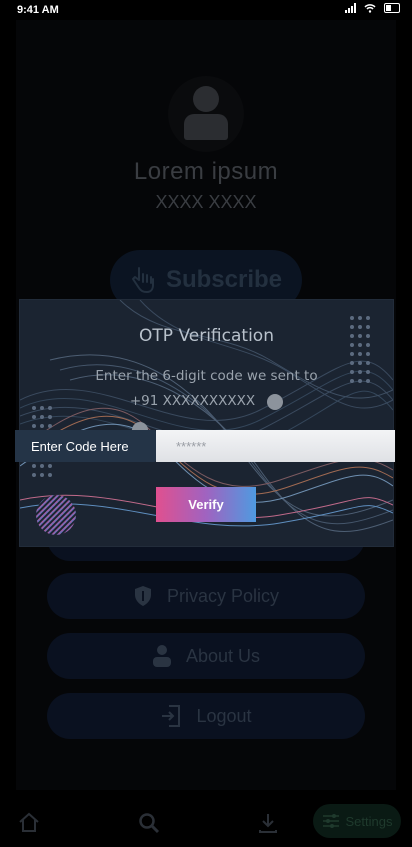 This screenshot has width=412, height=847. I want to click on status-time: 9:41 AM, so click(38, 10).